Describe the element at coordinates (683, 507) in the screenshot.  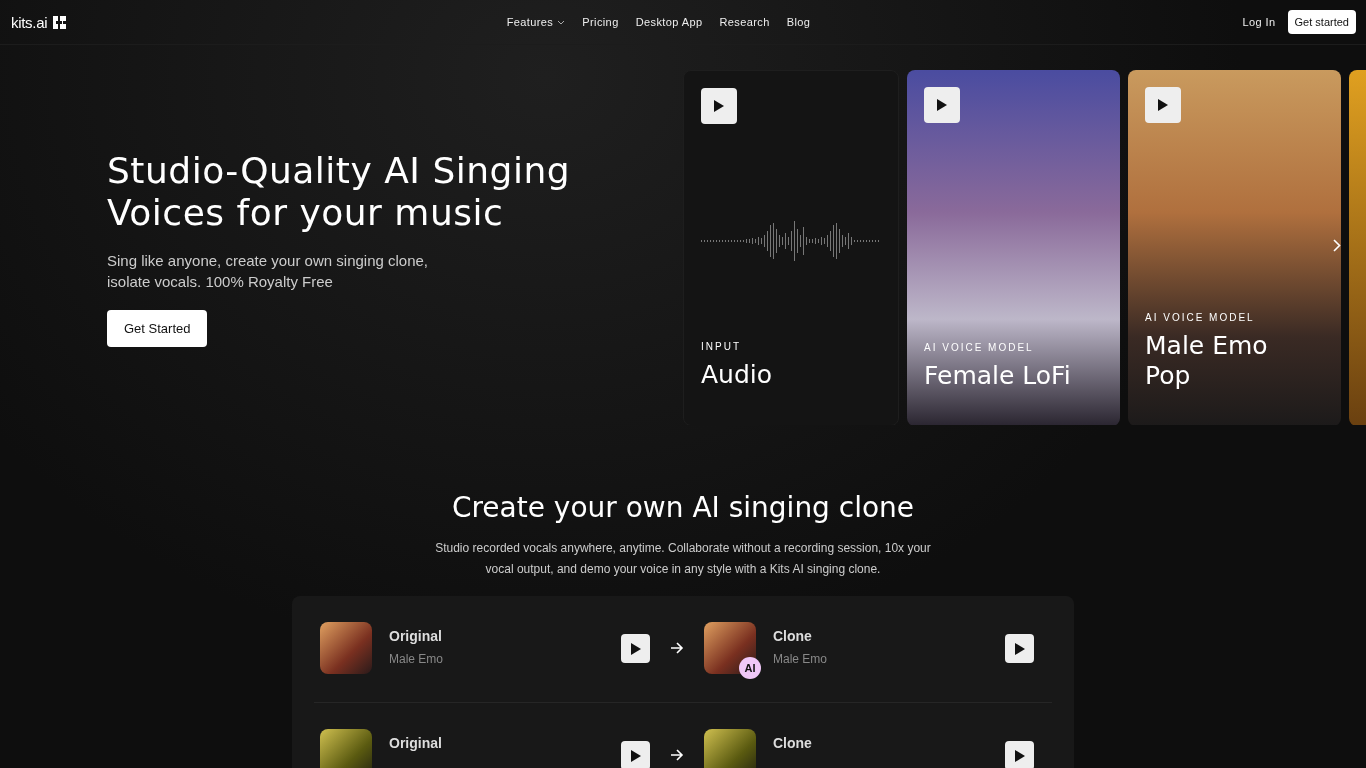
I see `section-heading: Create your own AI singing clone` at that location.